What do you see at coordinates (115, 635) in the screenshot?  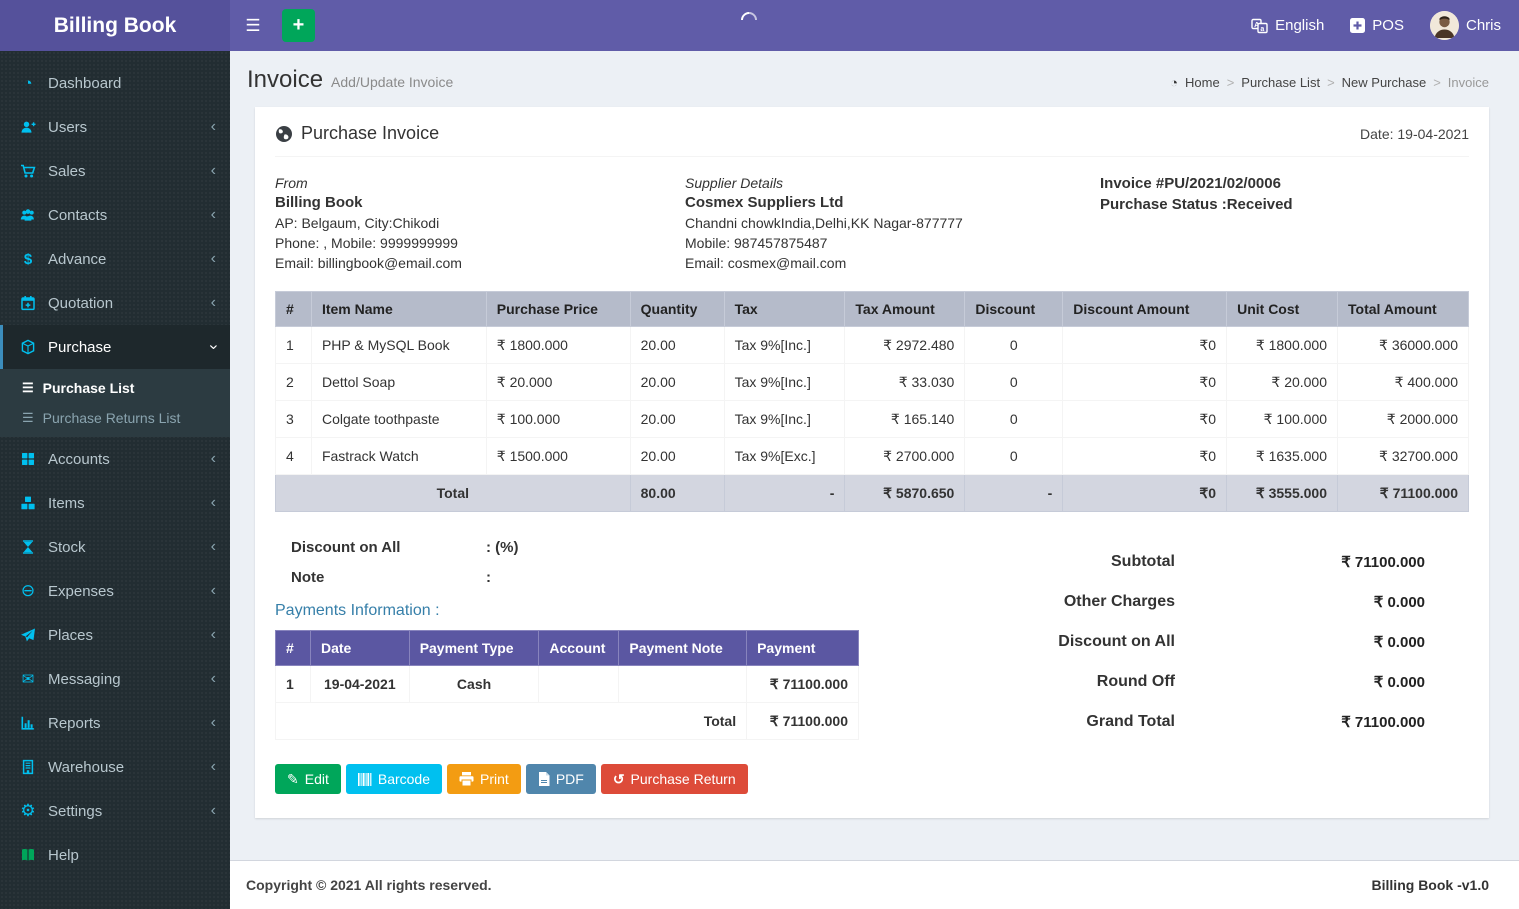 I see `sidebar-item-places: Places ‹` at bounding box center [115, 635].